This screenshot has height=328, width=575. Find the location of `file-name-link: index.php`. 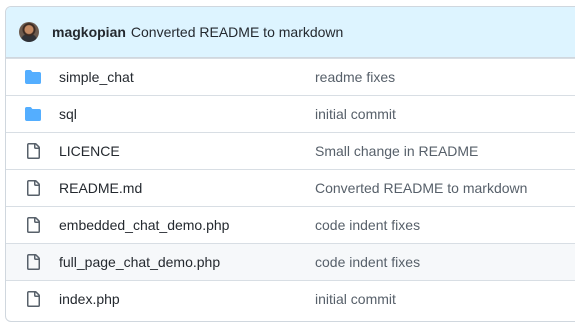

file-name-link: index.php is located at coordinates (187, 299).